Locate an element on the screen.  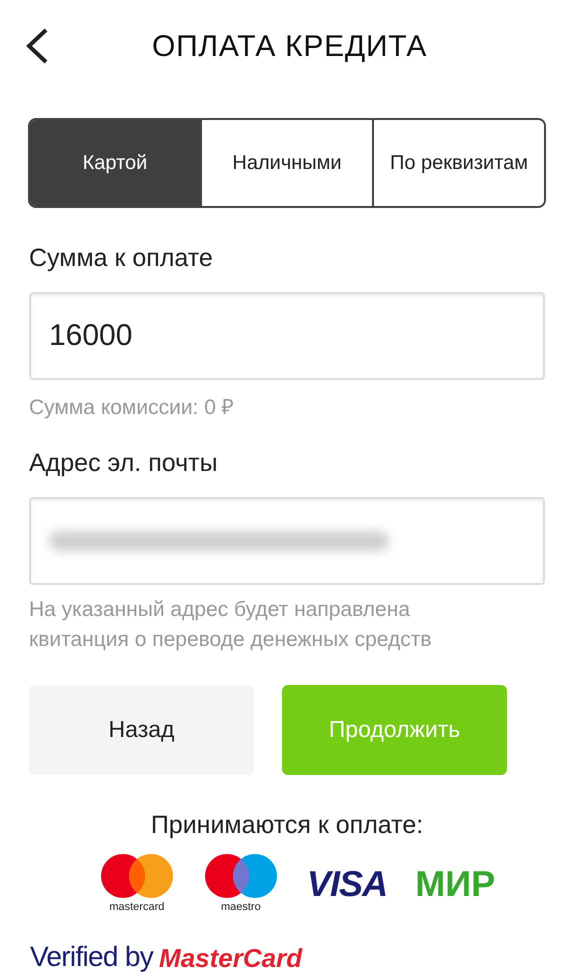
logo-wordmark: МИР is located at coordinates (455, 884).